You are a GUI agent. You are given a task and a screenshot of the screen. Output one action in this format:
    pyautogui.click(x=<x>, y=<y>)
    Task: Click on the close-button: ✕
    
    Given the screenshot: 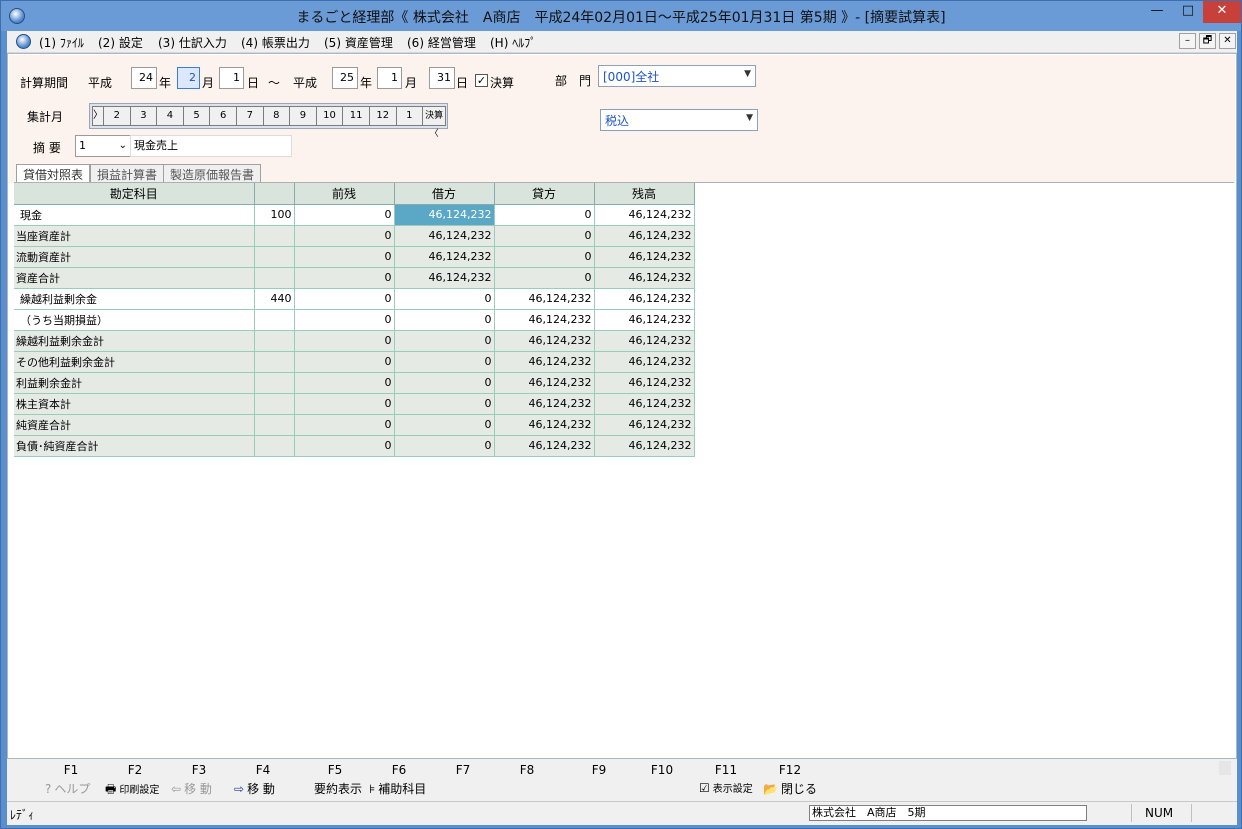 What is the action you would take?
    pyautogui.click(x=1222, y=12)
    